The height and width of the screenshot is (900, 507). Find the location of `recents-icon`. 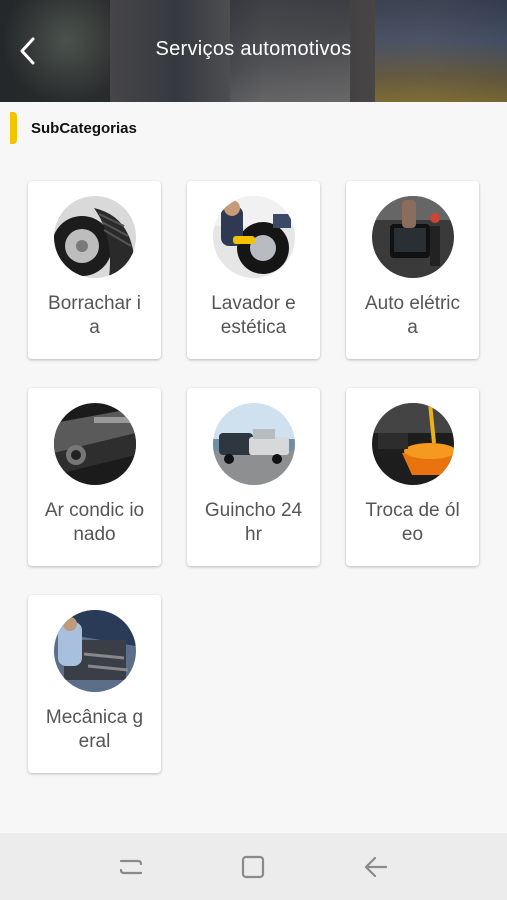

recents-icon is located at coordinates (131, 866).